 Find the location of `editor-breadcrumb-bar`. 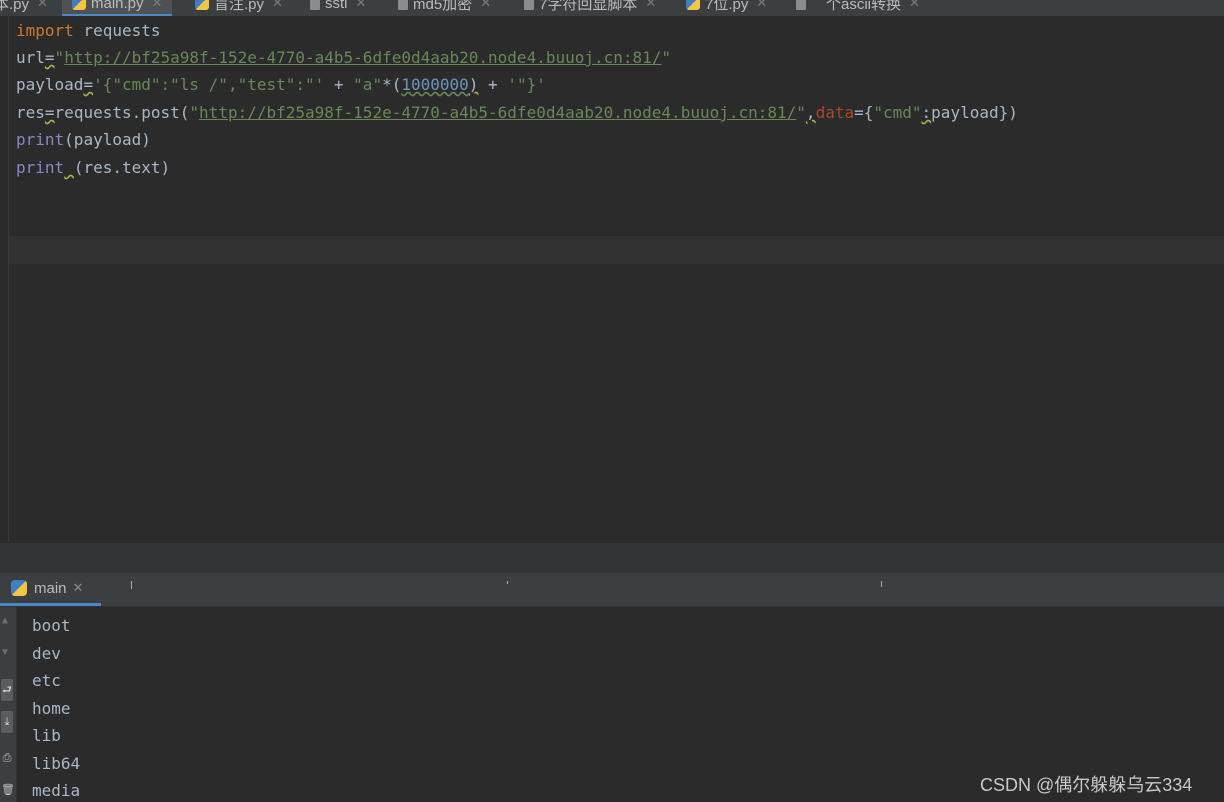

editor-breadcrumb-bar is located at coordinates (612, 558).